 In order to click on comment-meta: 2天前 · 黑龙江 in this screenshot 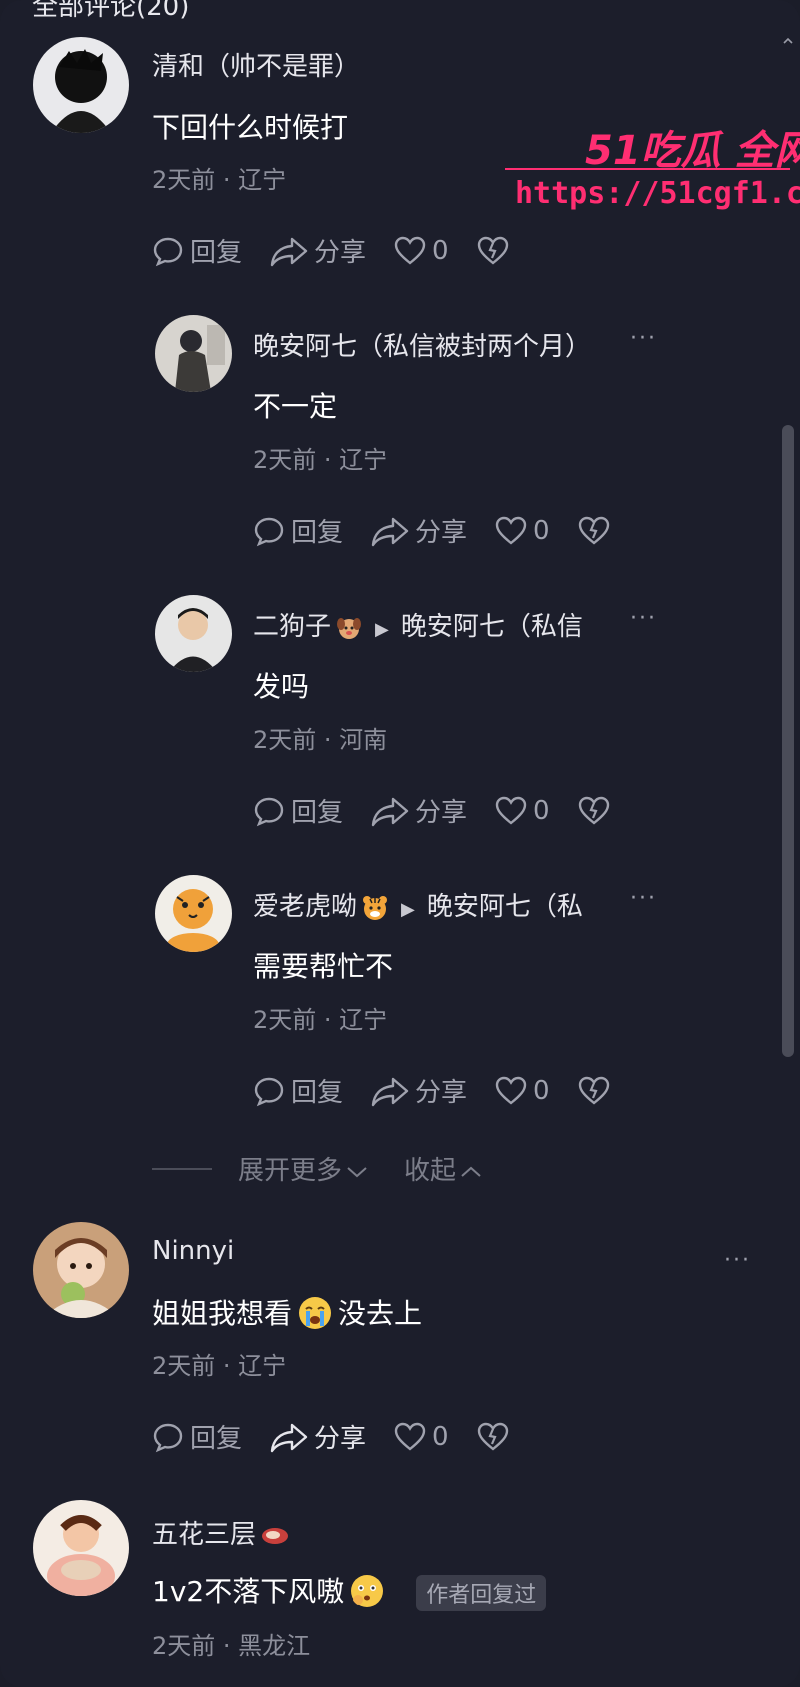, I will do `click(231, 1646)`.